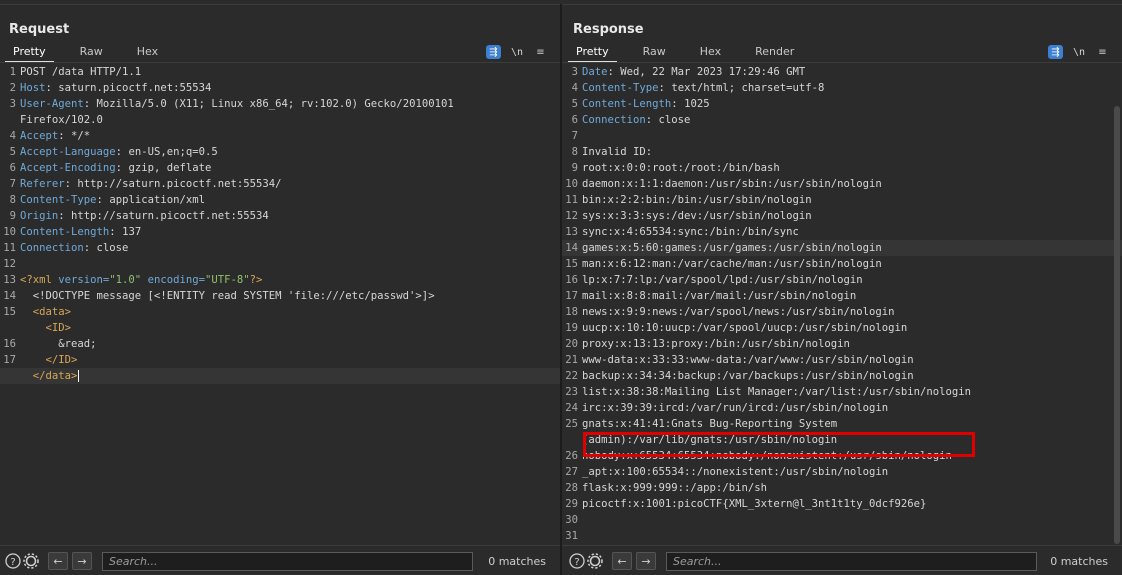 The image size is (1122, 575). What do you see at coordinates (29, 53) in the screenshot?
I see `request-tab-pretty: Pretty` at bounding box center [29, 53].